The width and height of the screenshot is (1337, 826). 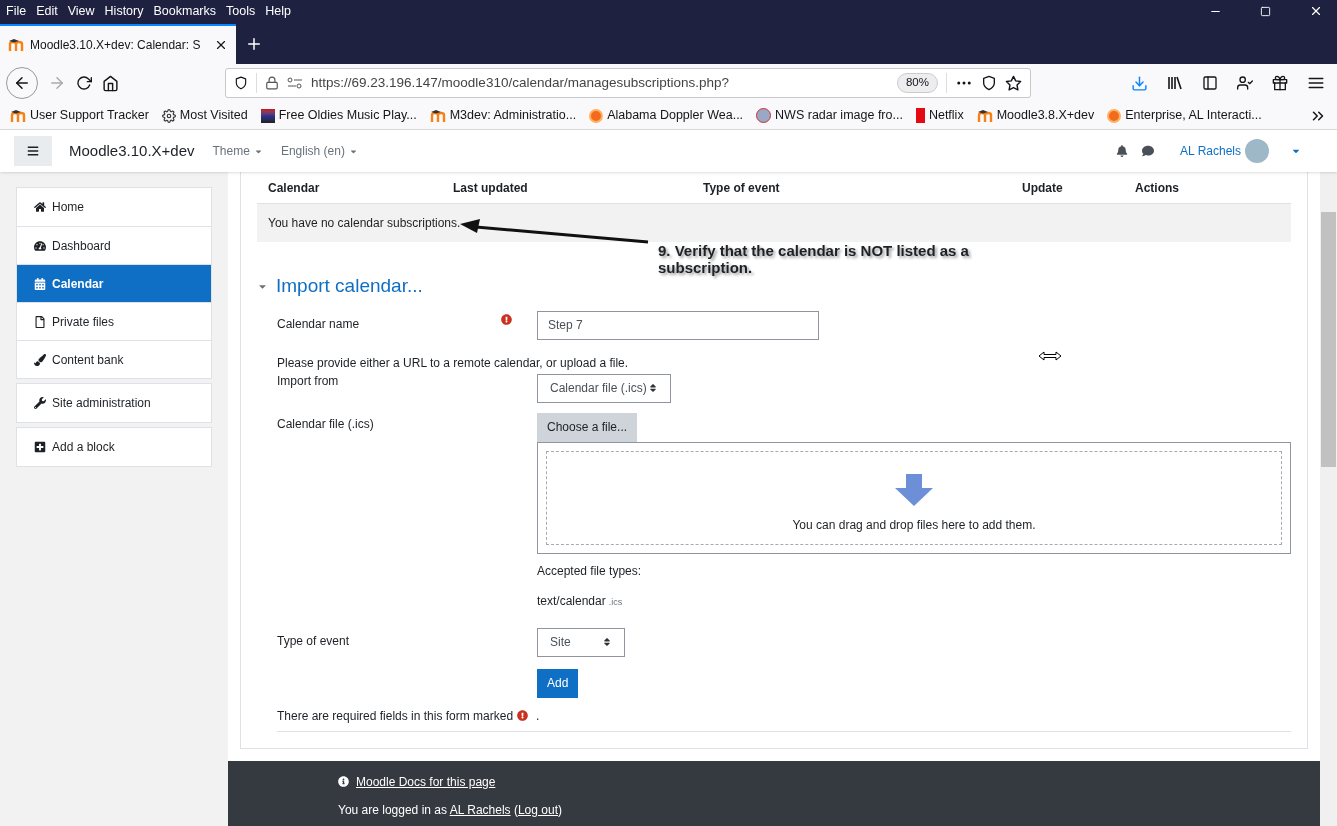 What do you see at coordinates (343, 781) in the screenshot?
I see `info-icon` at bounding box center [343, 781].